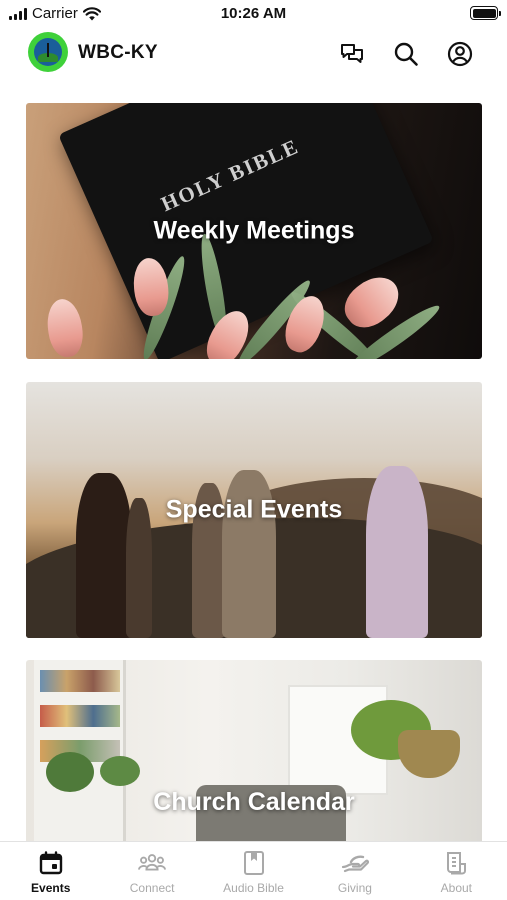 The height and width of the screenshot is (900, 507). Describe the element at coordinates (152, 862) in the screenshot. I see `people-group-icon` at that location.